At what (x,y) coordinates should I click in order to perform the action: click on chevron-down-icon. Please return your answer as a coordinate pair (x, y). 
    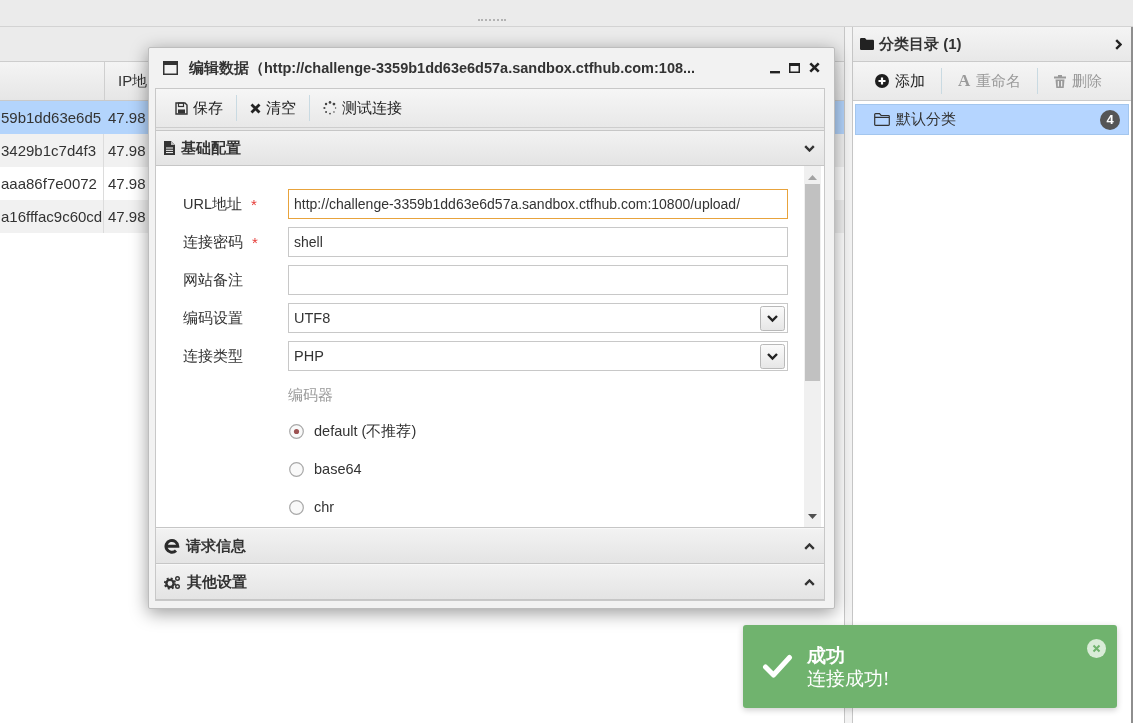
    Looking at the image, I should click on (809, 148).